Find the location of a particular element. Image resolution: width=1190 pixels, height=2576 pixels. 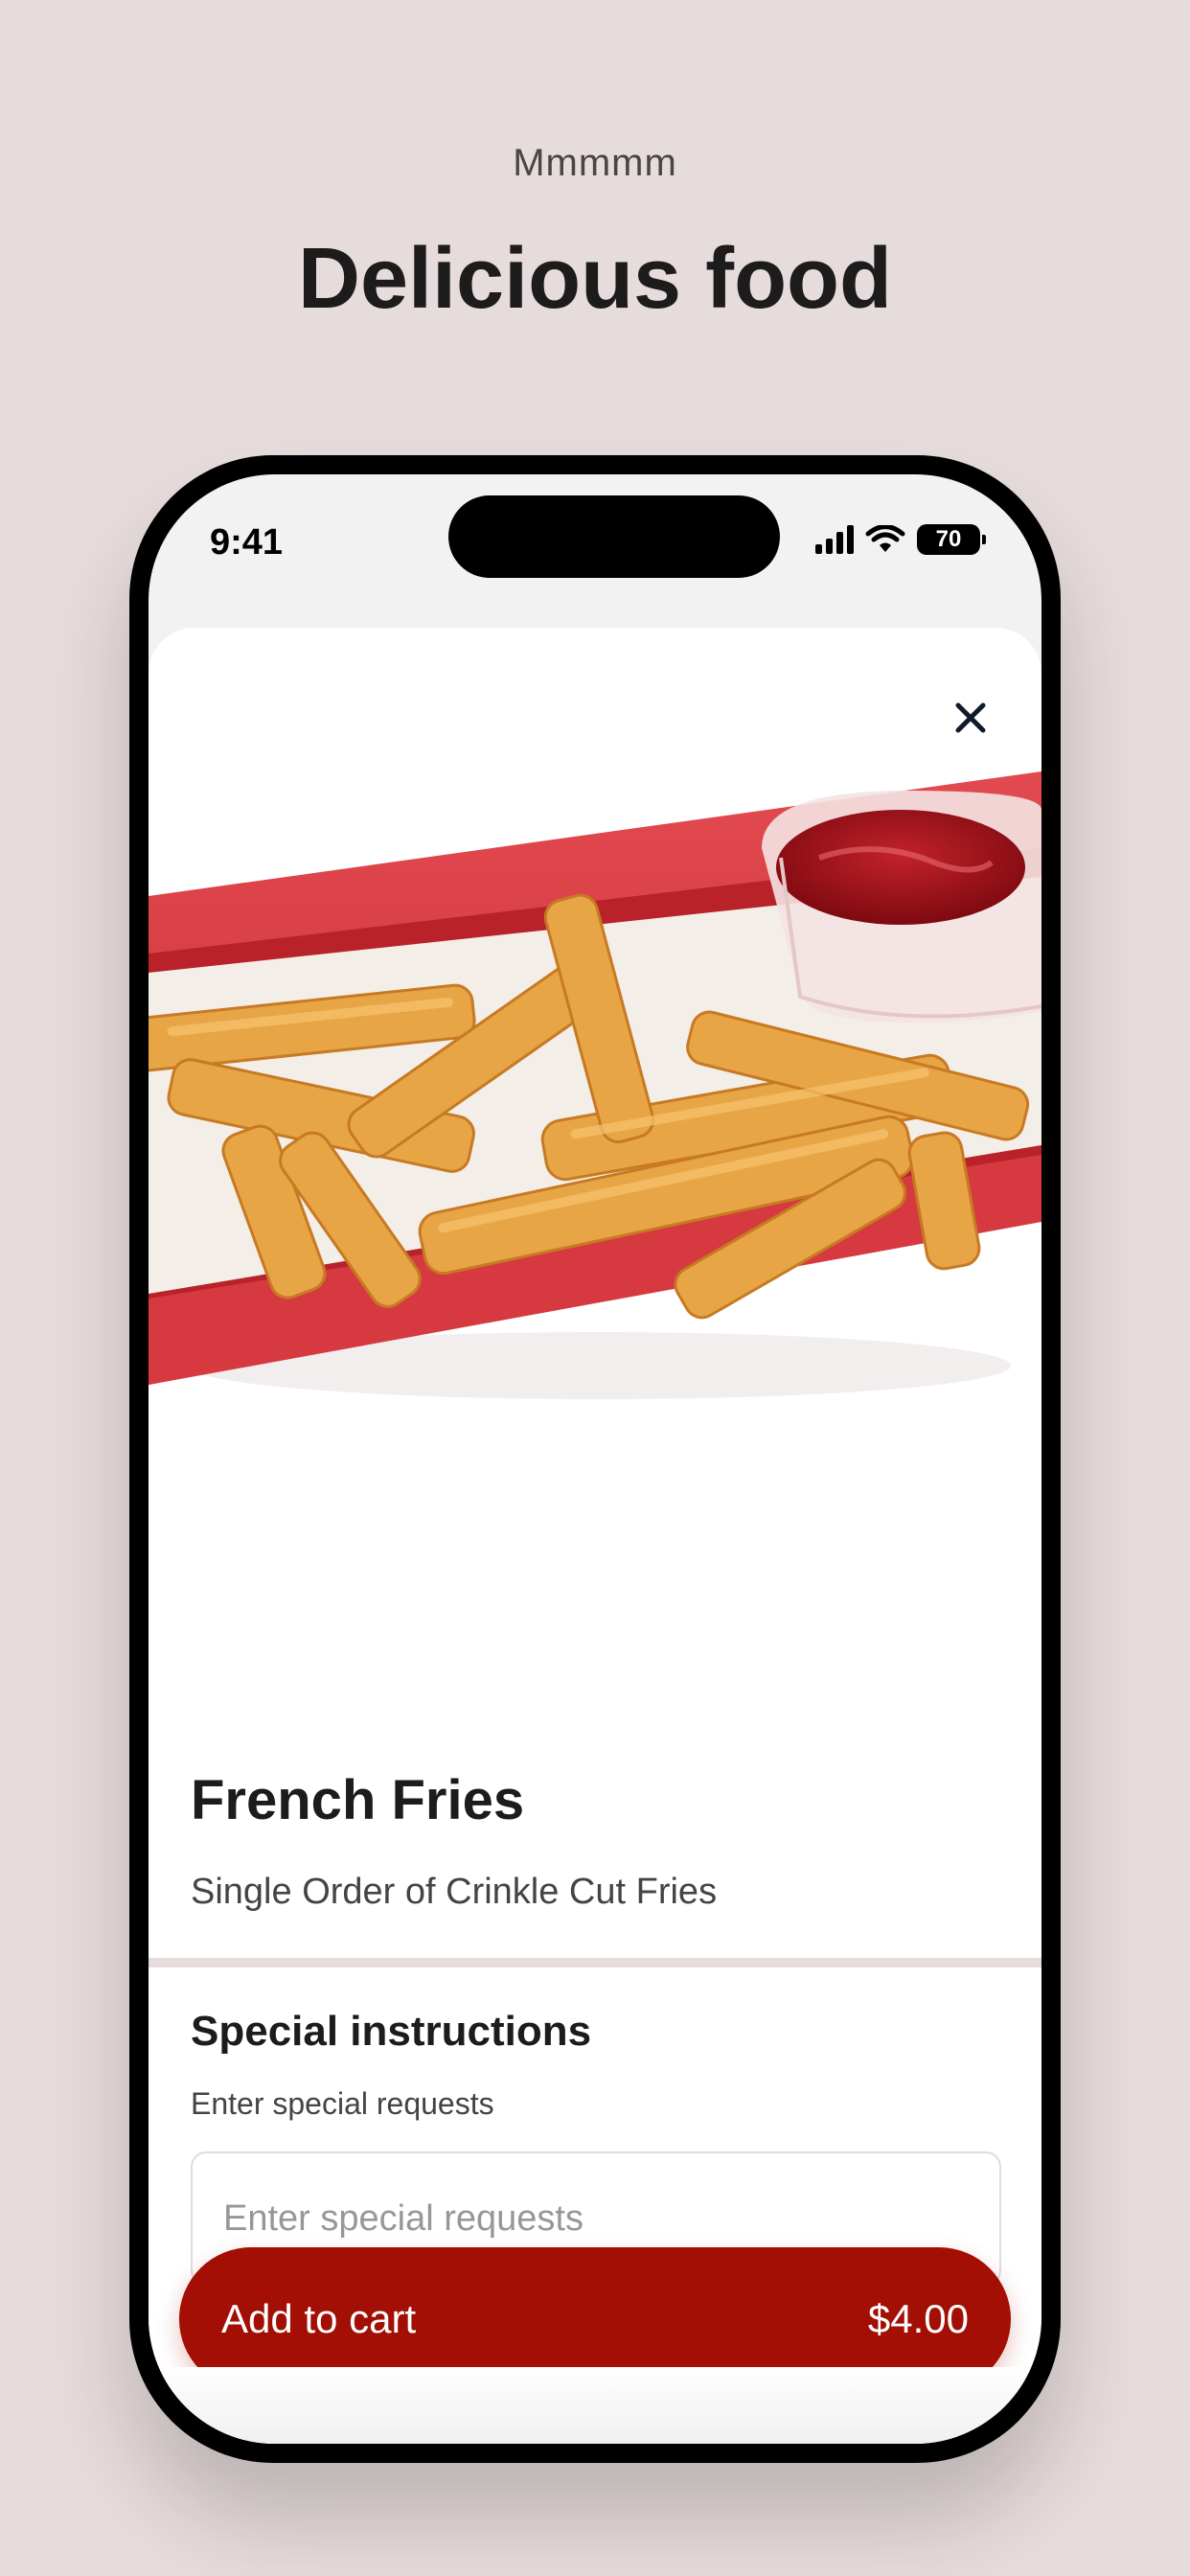

wifi-icon is located at coordinates (885, 538).